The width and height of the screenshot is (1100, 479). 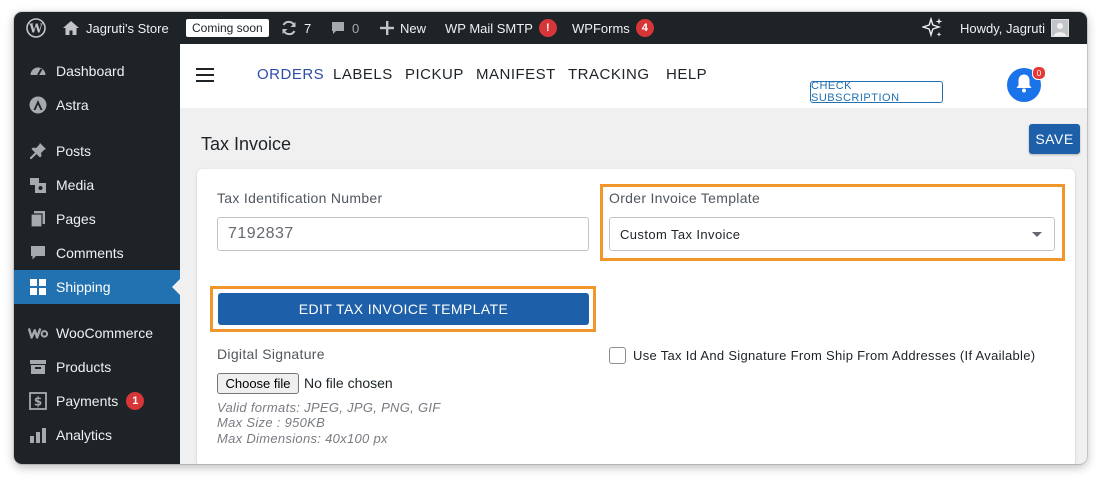 I want to click on wpforms-link: WPForms 4, so click(x=613, y=28).